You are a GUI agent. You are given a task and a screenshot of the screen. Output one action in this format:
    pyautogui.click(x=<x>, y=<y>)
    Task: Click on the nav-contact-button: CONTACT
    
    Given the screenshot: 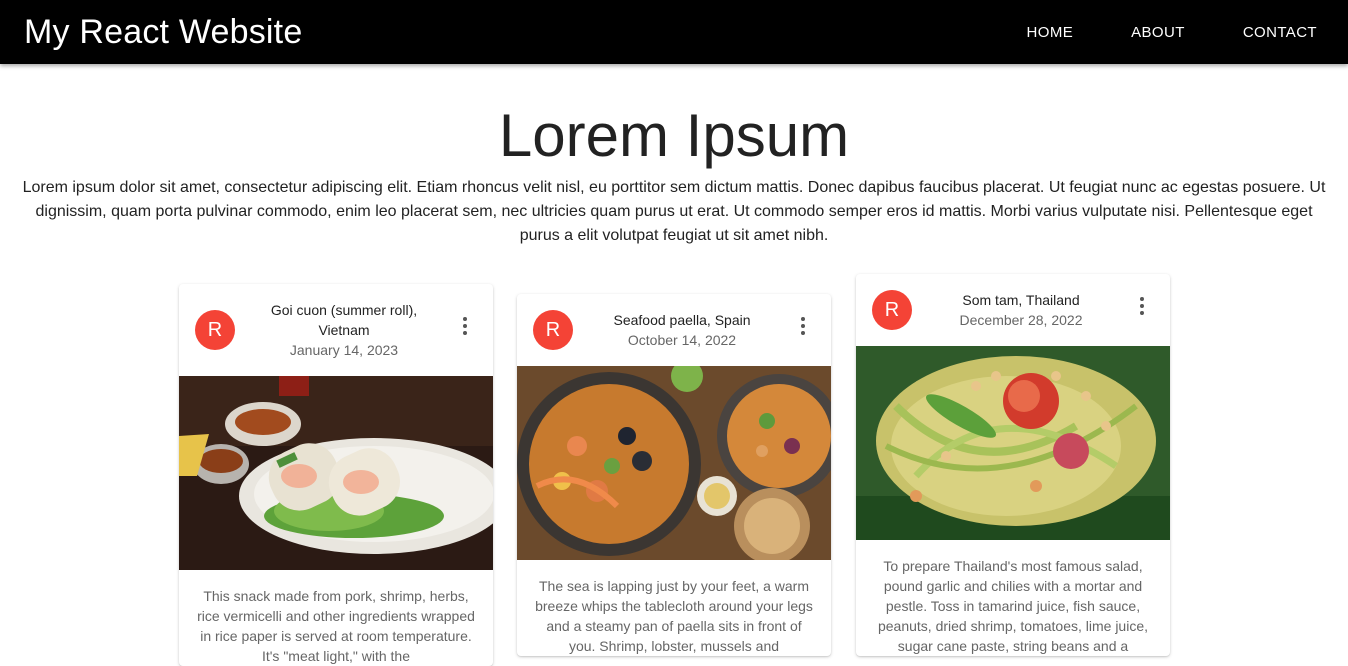 What is the action you would take?
    pyautogui.click(x=1280, y=32)
    